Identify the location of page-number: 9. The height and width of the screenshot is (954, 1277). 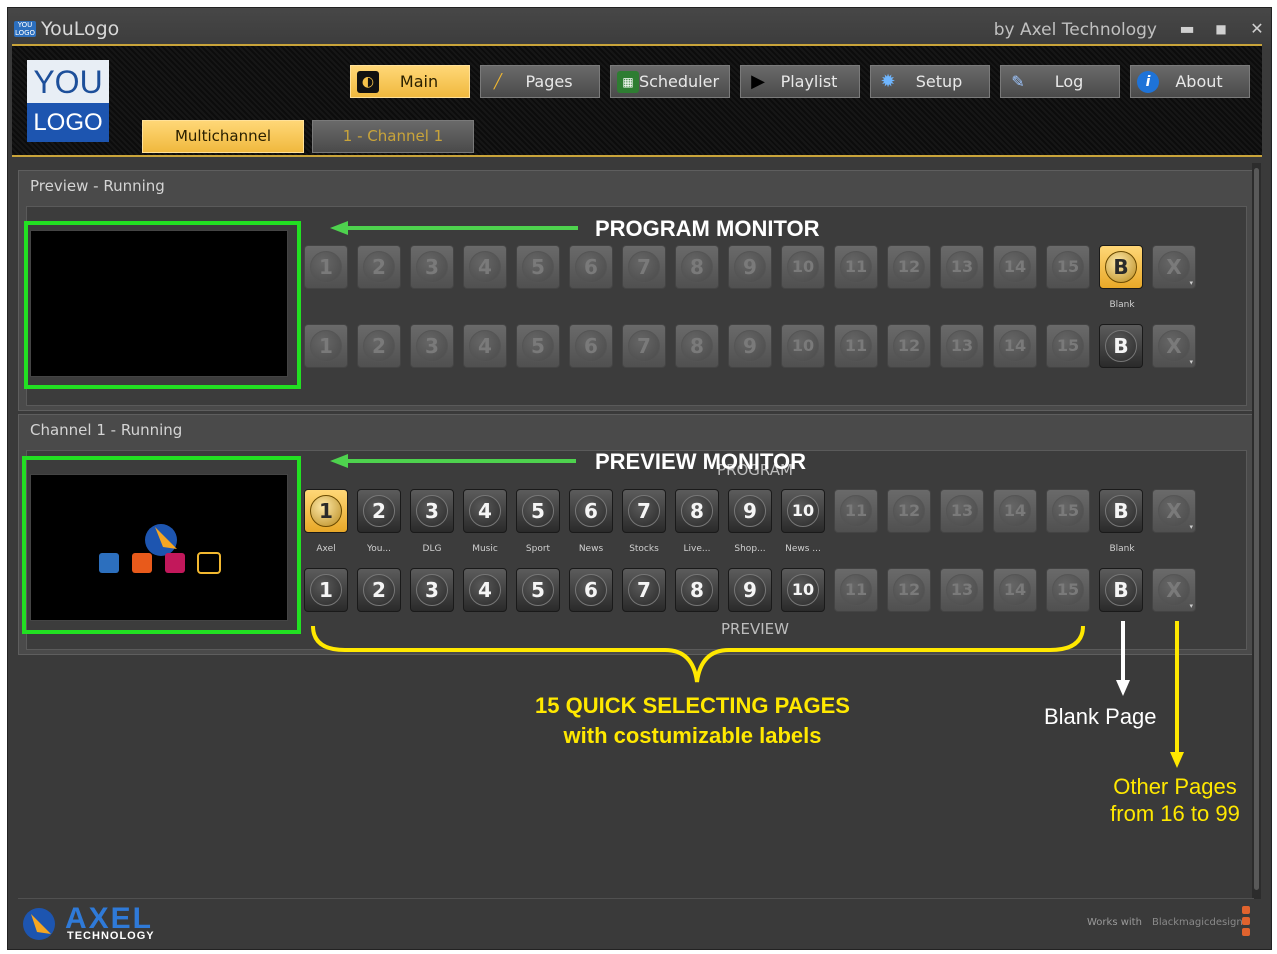
(750, 346).